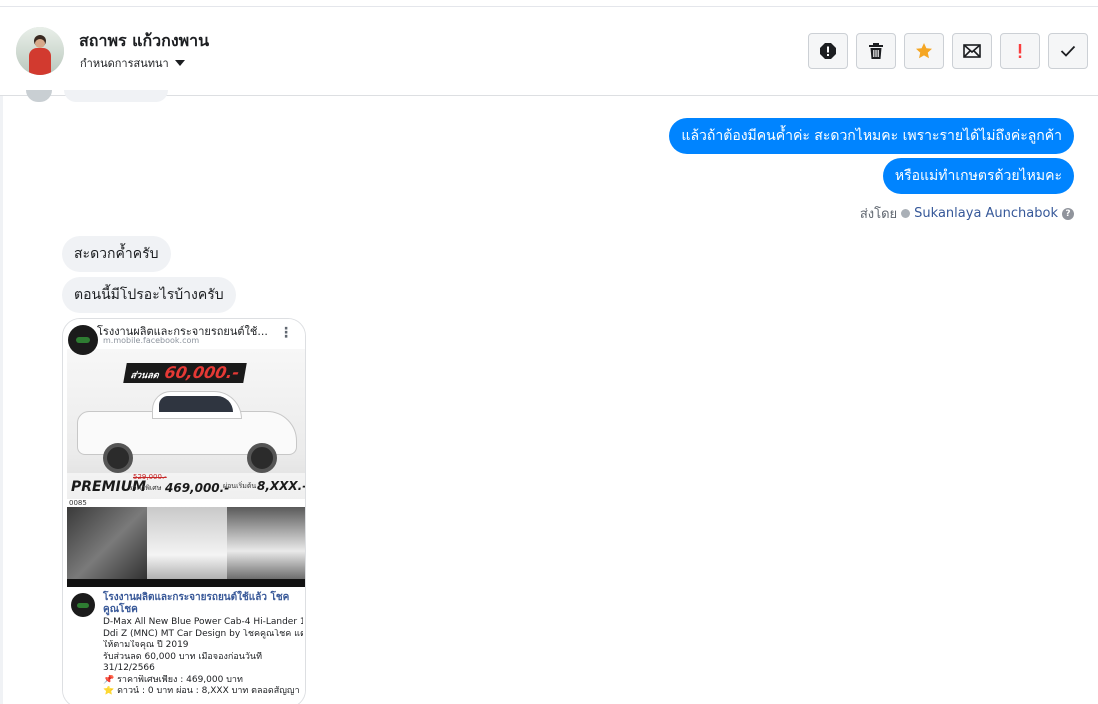  I want to click on exclamation-icon, so click(1020, 51).